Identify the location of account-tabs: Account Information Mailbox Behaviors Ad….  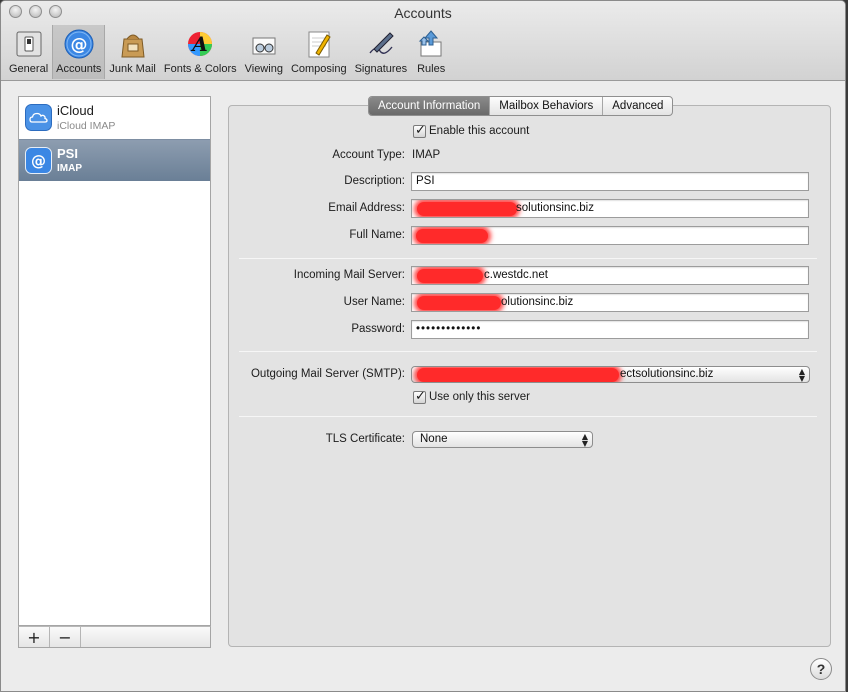
(521, 106).